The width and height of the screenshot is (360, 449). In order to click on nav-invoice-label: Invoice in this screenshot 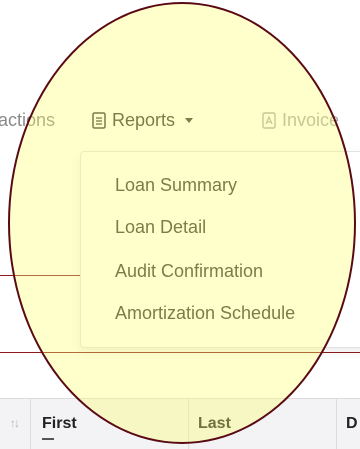, I will do `click(311, 120)`.